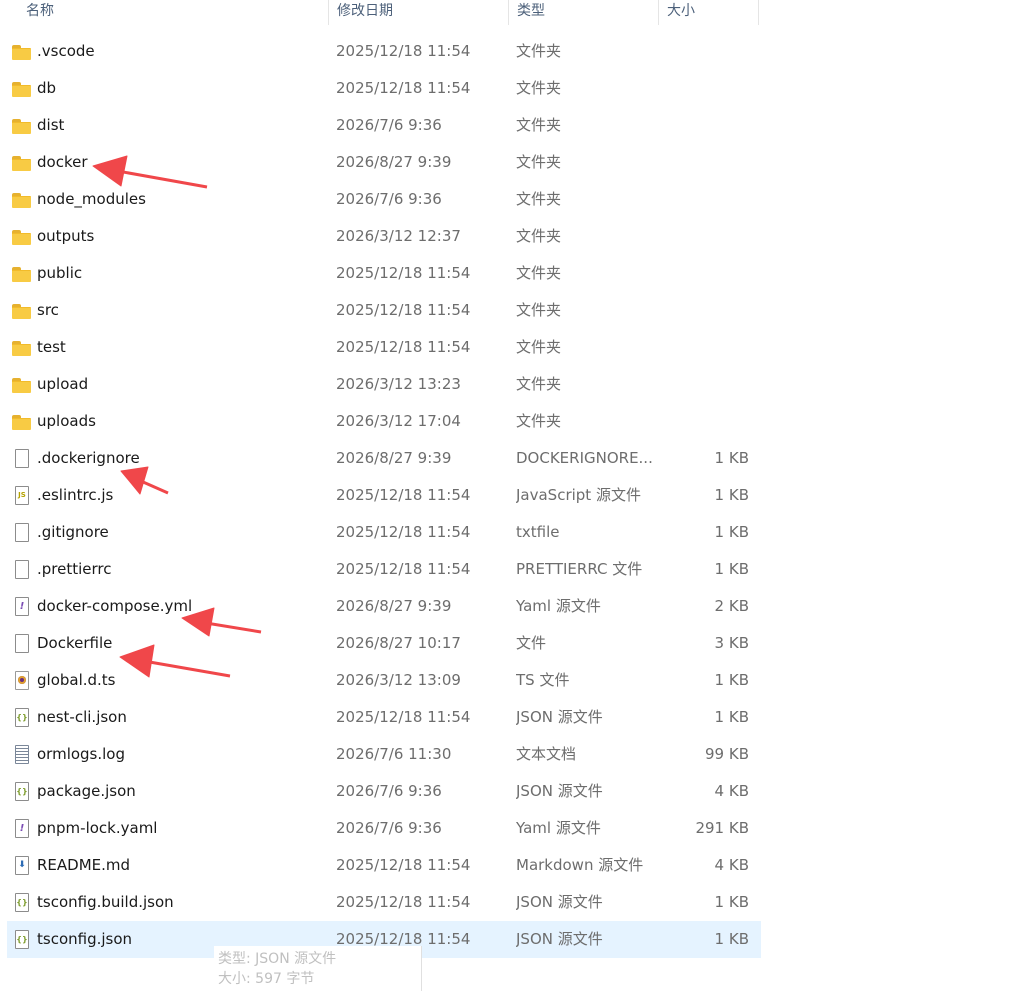 The width and height of the screenshot is (1029, 991). What do you see at coordinates (758, 12) in the screenshot?
I see `column-divider` at bounding box center [758, 12].